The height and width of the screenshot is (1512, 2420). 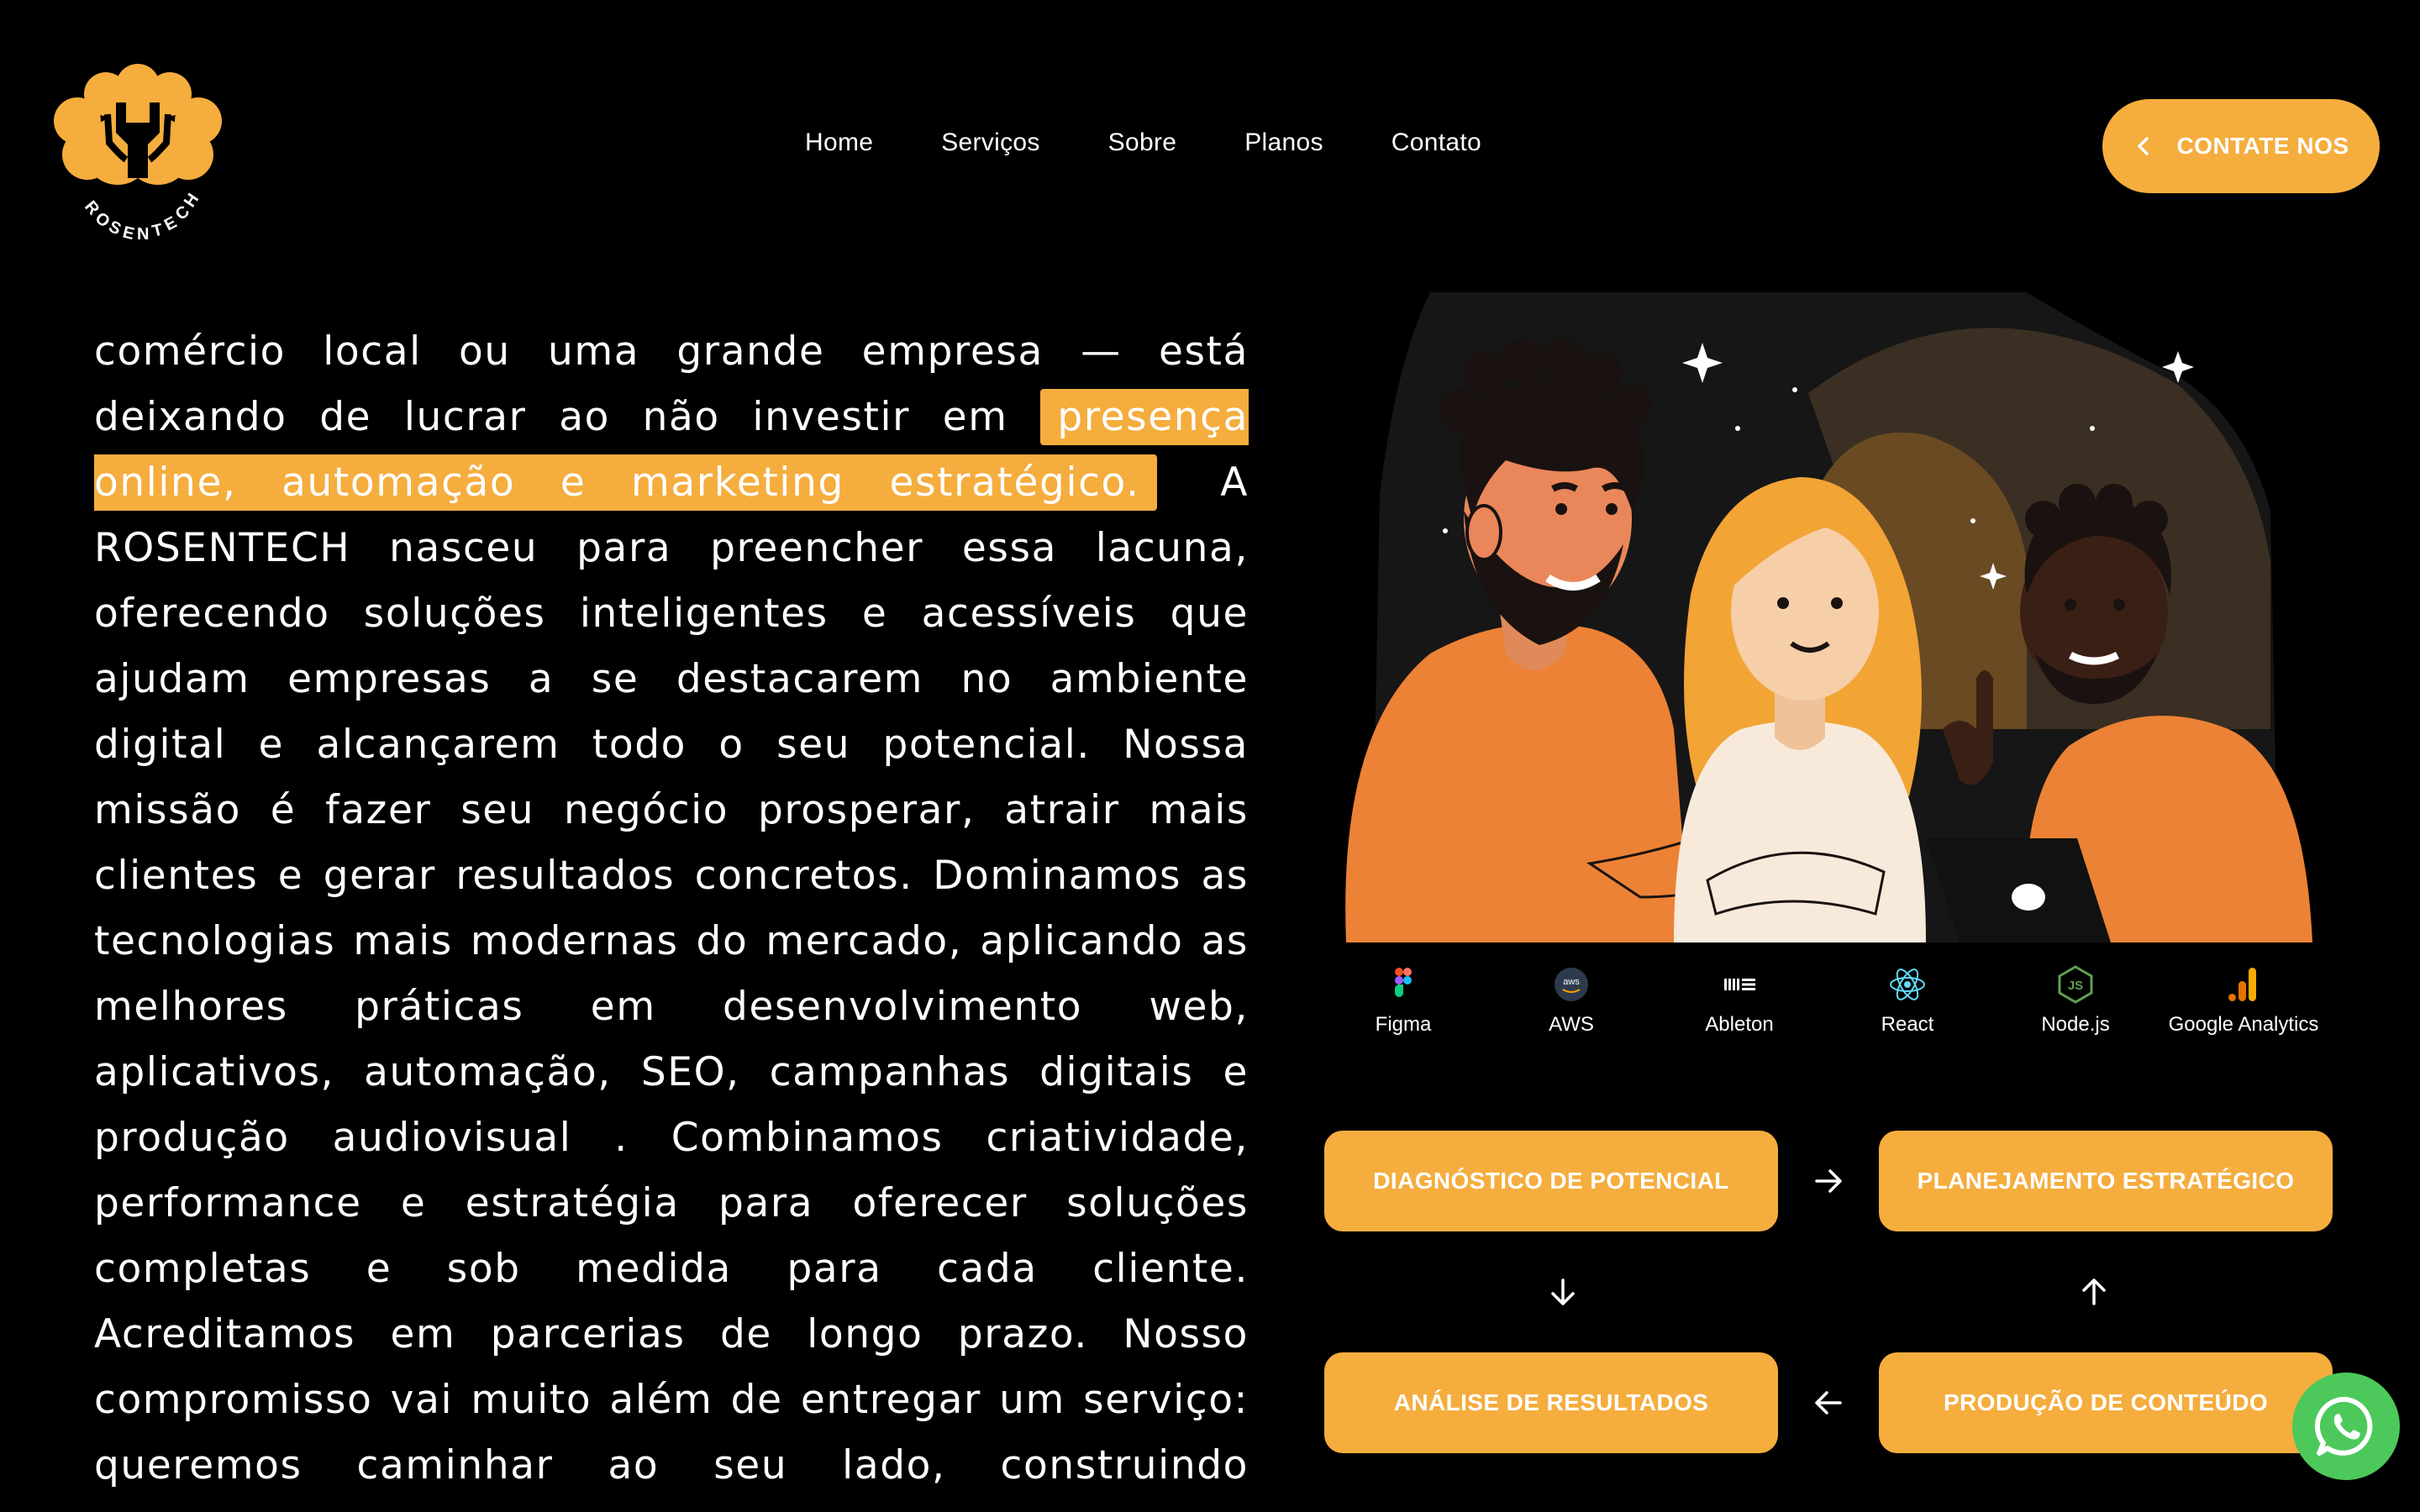 What do you see at coordinates (1404, 1024) in the screenshot?
I see `tech-label-figma: Figma` at bounding box center [1404, 1024].